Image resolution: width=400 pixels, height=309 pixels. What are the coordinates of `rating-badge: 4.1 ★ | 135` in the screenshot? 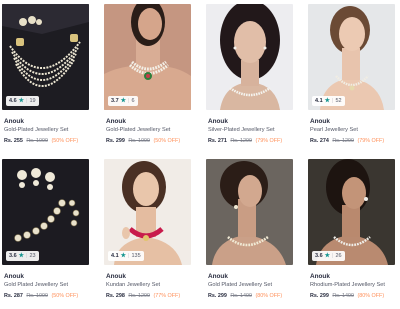 It's located at (126, 256).